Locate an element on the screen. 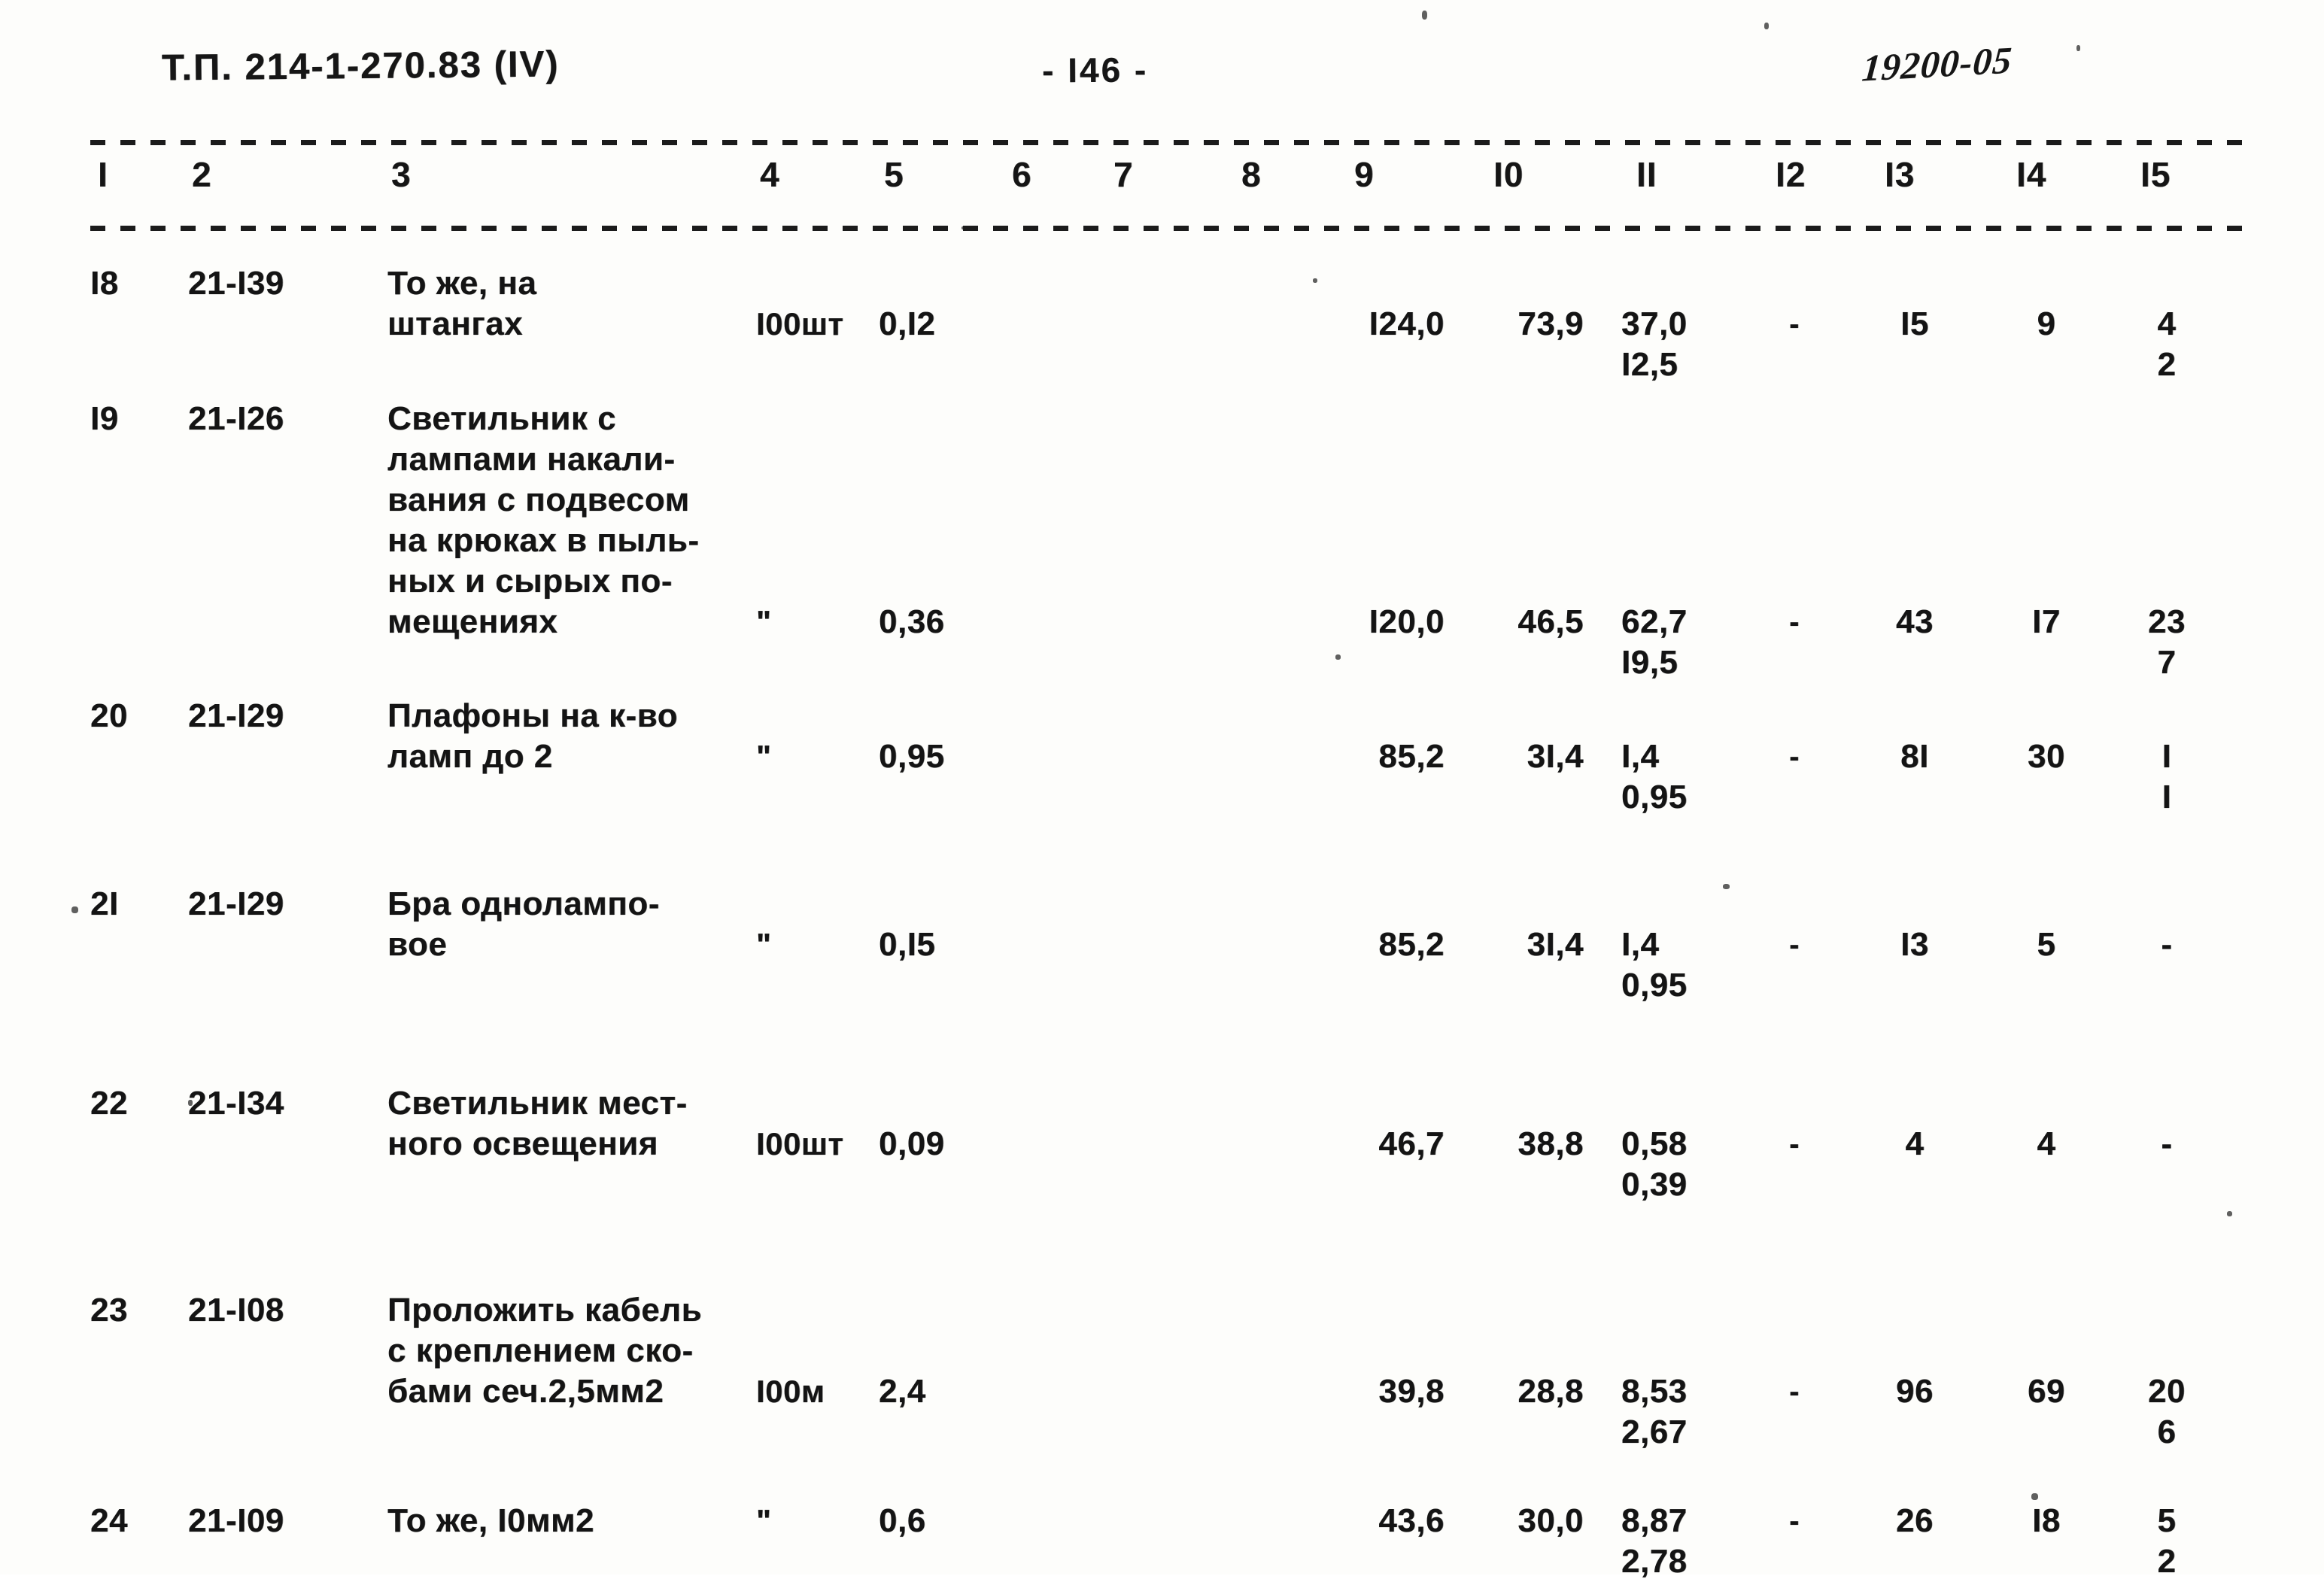 This screenshot has height=1582, width=2324. row-index-cell: 23 is located at coordinates (109, 1310).